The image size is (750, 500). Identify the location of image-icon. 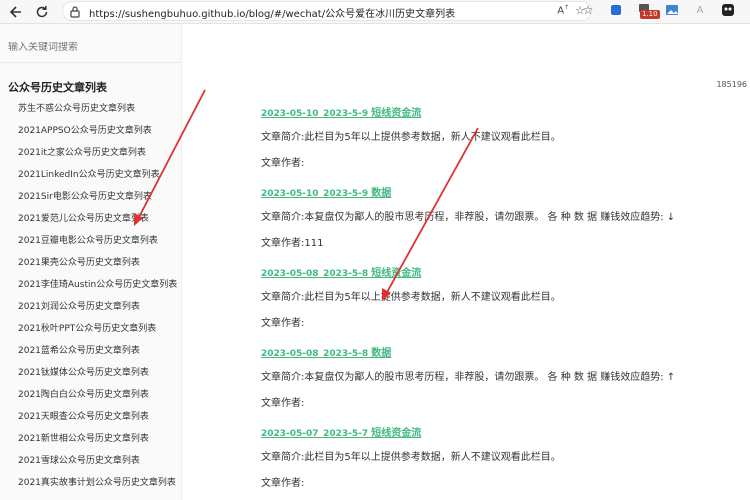
(672, 10).